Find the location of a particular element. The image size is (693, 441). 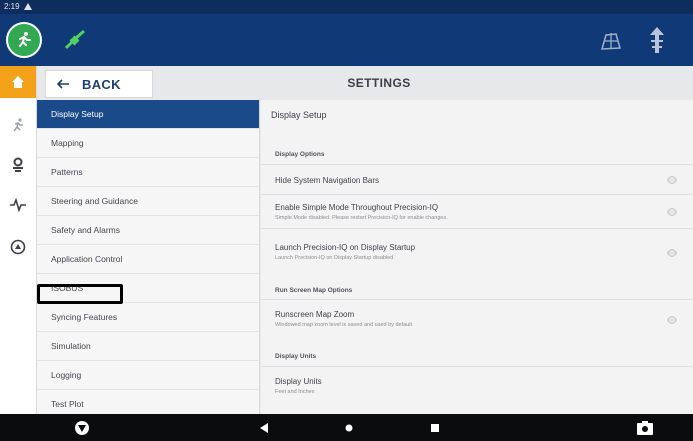

menu-item-syncing-features: Syncing Features is located at coordinates (148, 317).